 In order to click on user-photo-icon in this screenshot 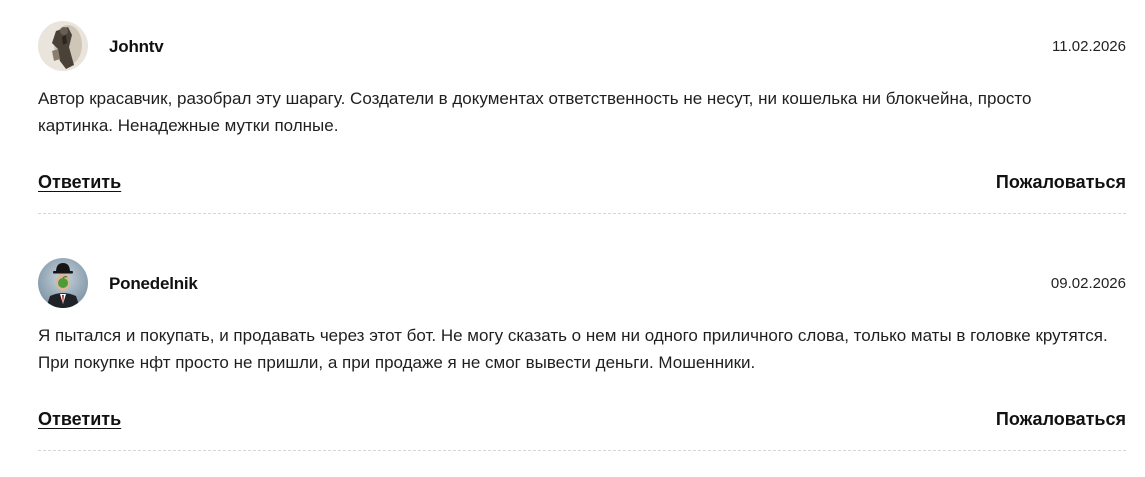, I will do `click(63, 46)`.